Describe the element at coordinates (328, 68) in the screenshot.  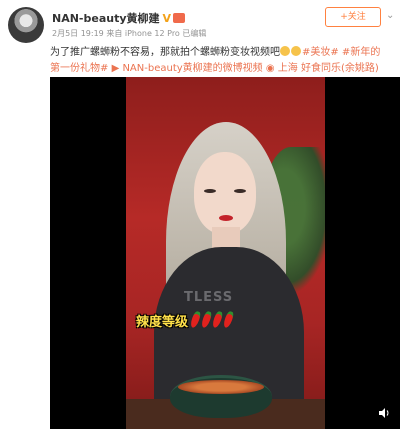
I see `location-link: 上海 好食同乐(余姚路)` at that location.